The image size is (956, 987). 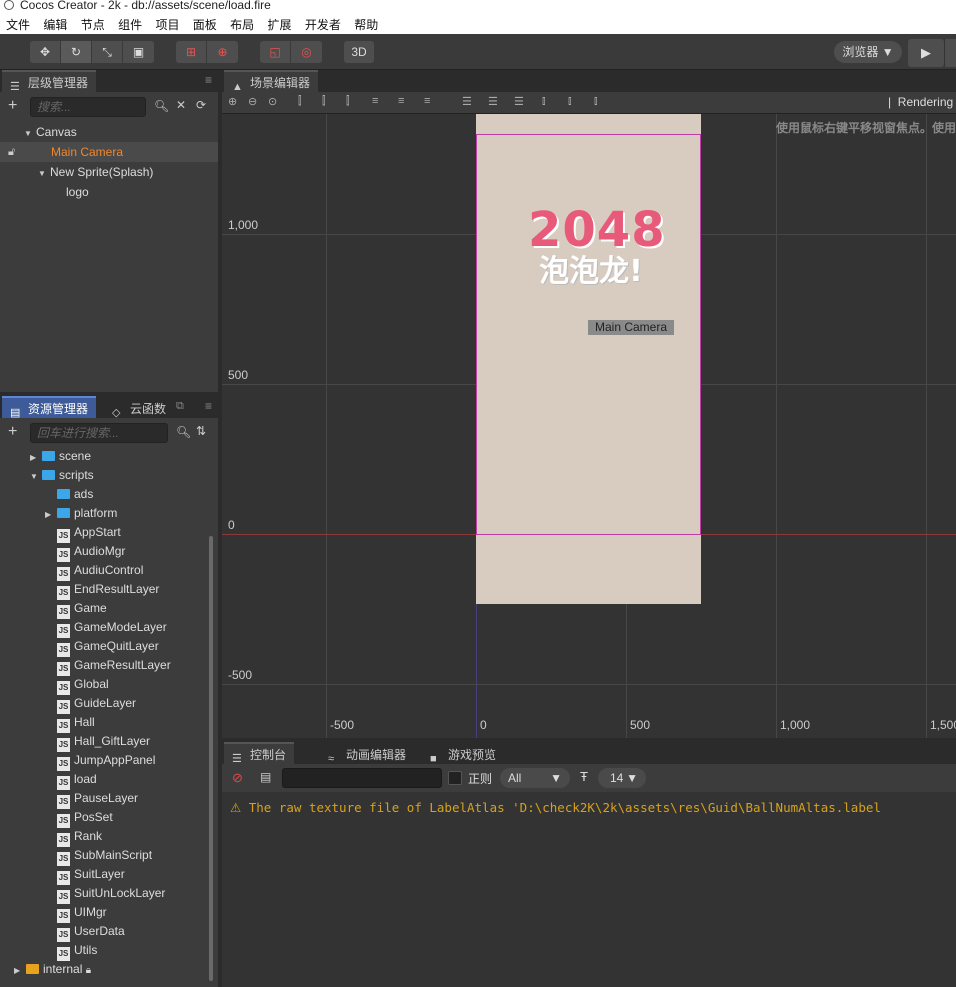 I want to click on asset-folder-scripts: ▼ scripts, so click(x=62, y=475).